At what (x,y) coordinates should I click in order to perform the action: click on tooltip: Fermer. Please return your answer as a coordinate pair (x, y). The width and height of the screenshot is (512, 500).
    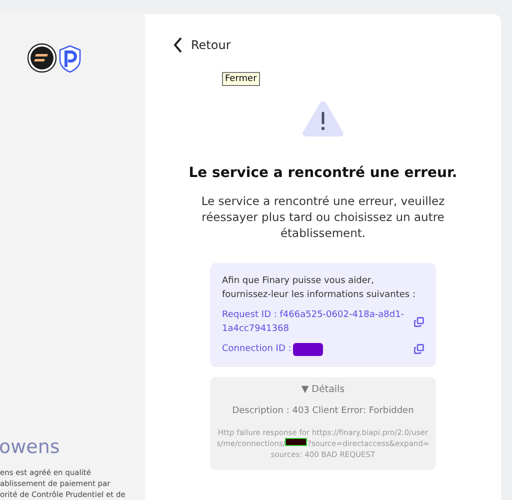
    Looking at the image, I should click on (241, 79).